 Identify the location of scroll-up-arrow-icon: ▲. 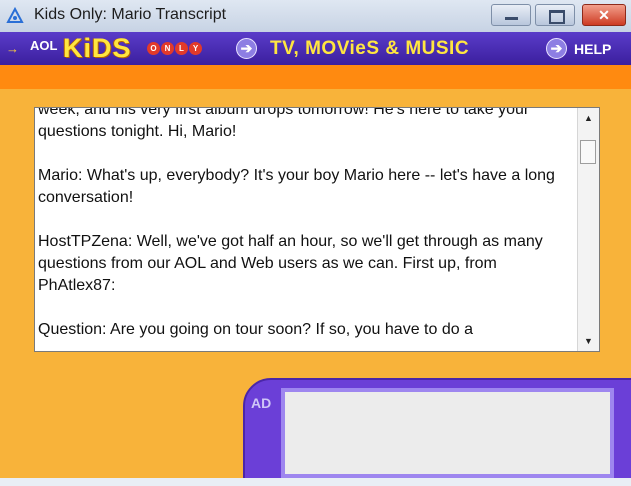
(588, 118).